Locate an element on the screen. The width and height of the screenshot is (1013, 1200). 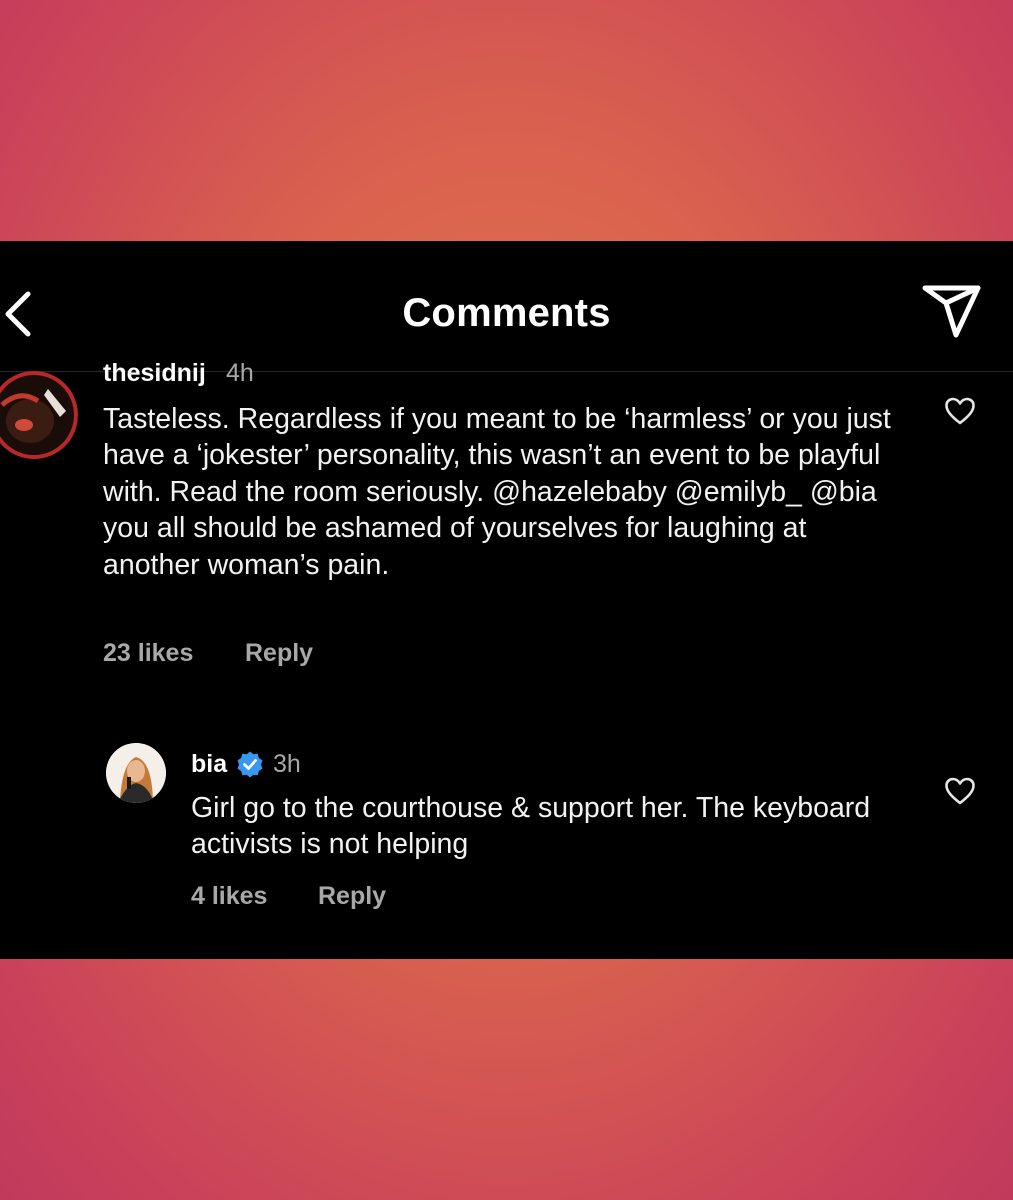
comment-username: thesidnij is located at coordinates (154, 373).